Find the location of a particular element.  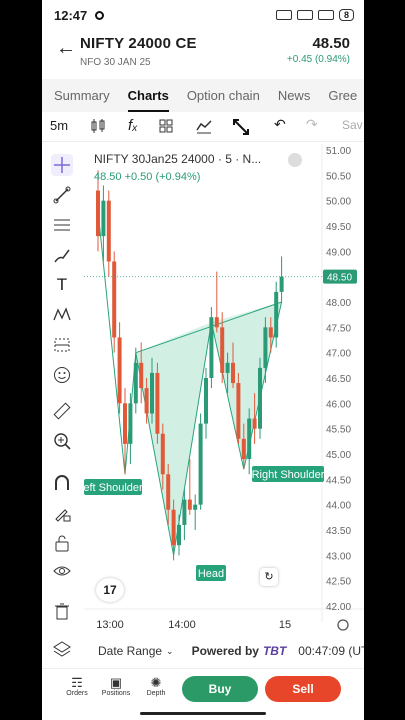

y-tick-label: 46.00 is located at coordinates (338, 404).